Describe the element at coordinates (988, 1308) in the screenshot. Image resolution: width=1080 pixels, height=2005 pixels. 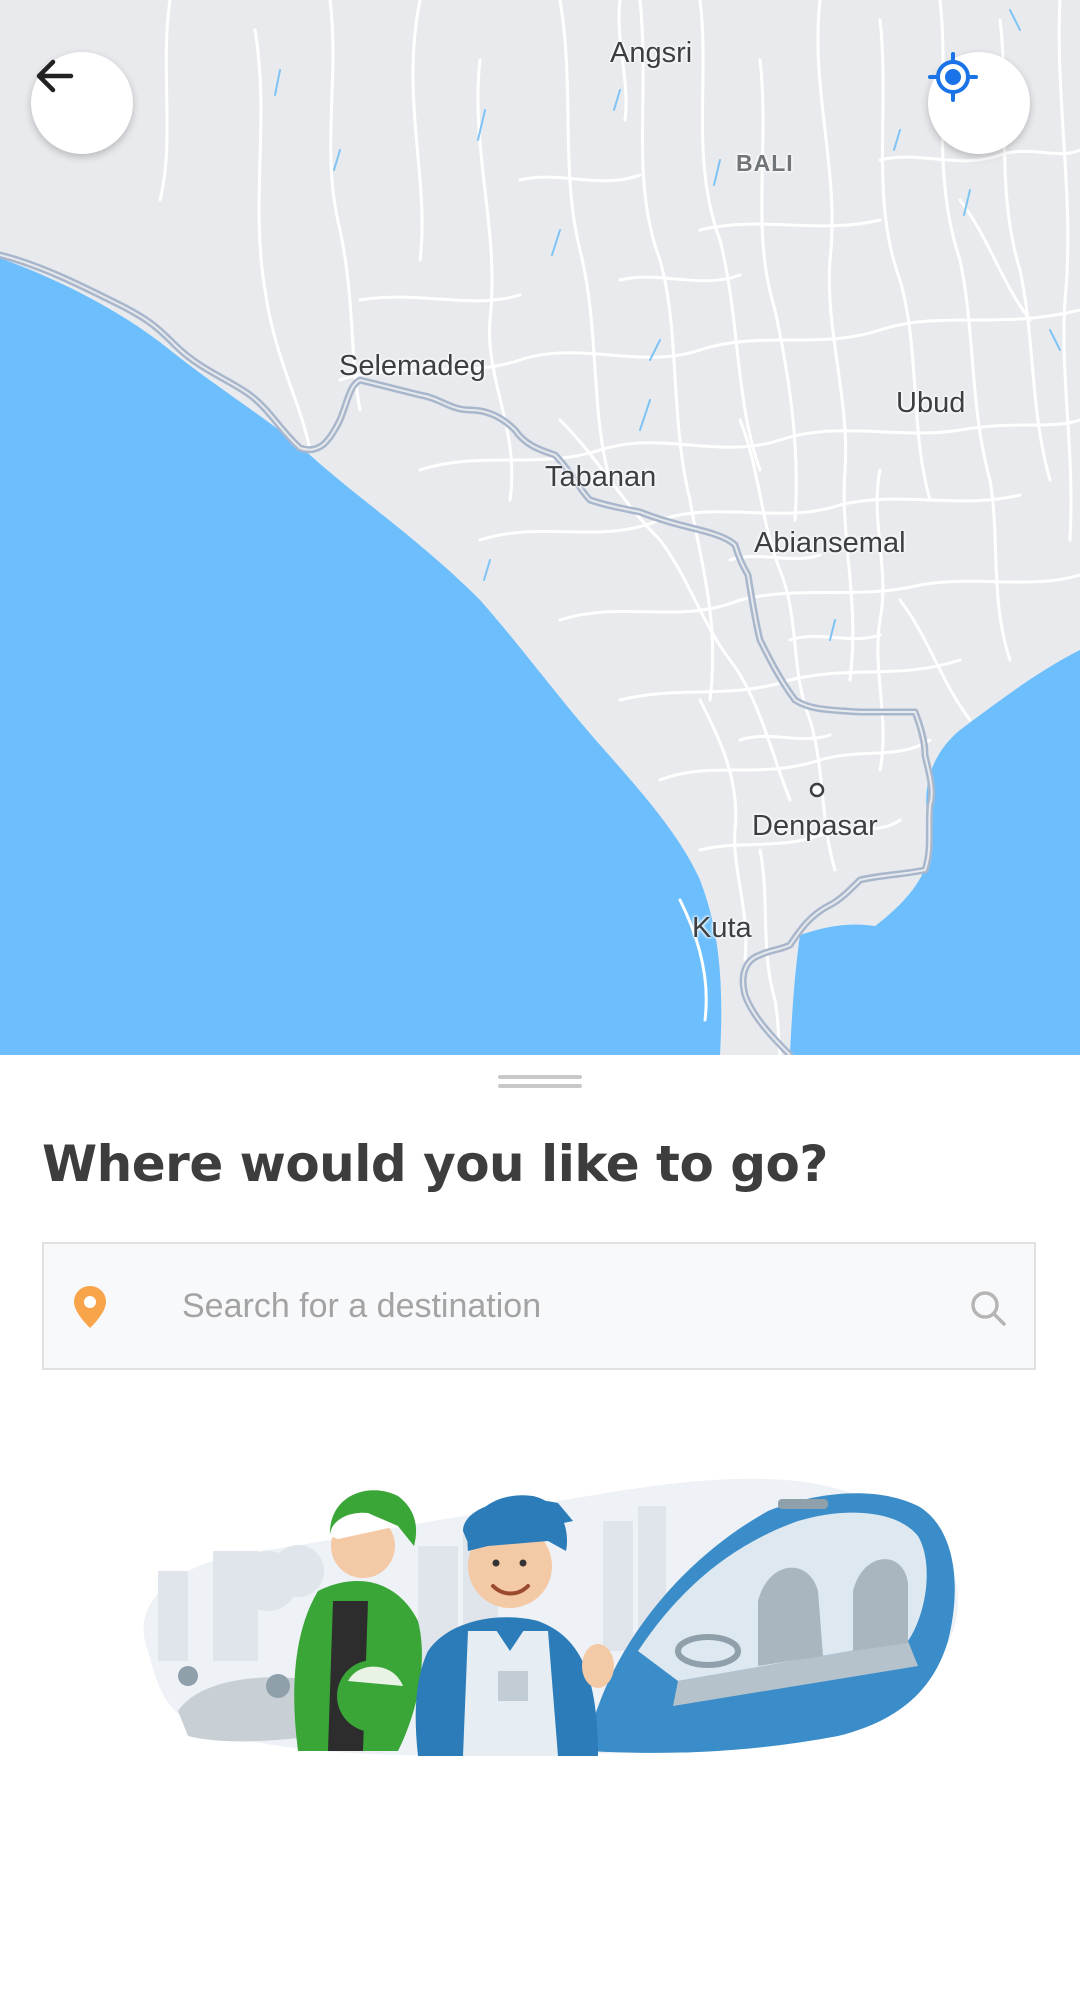
I see `magnifier-icon` at that location.